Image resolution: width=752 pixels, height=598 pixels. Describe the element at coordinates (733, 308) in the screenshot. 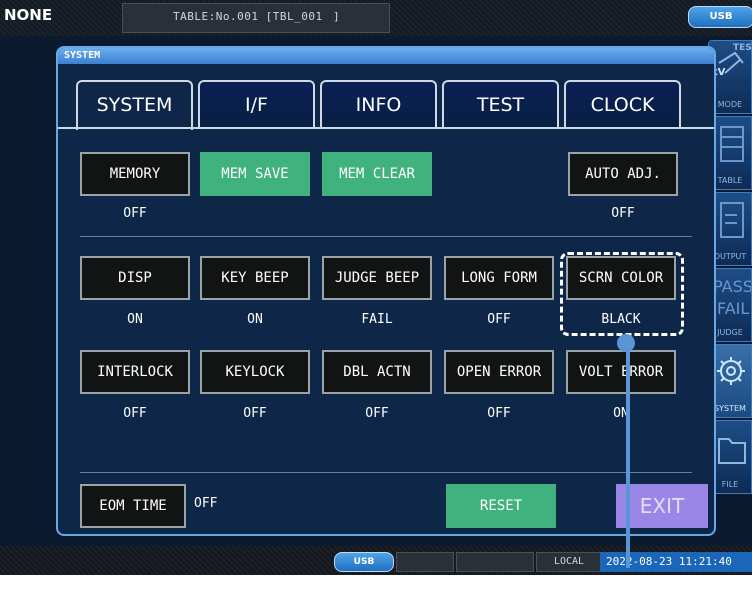

I see `judge-fail-text: FAIL` at that location.